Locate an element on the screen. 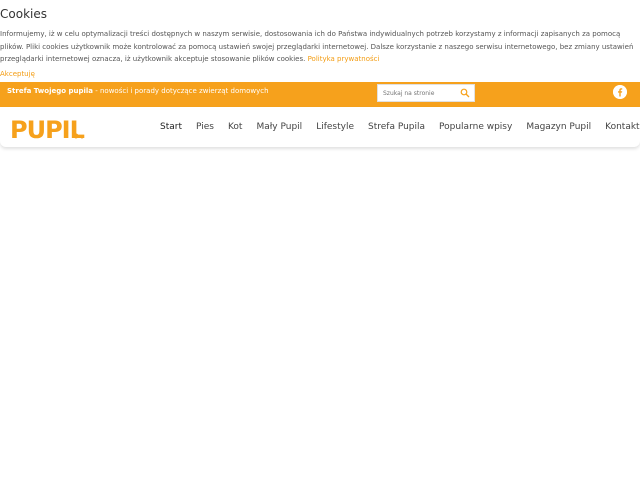 The width and height of the screenshot is (640, 480). nav-item-lifestyle: Lifestyle is located at coordinates (335, 127).